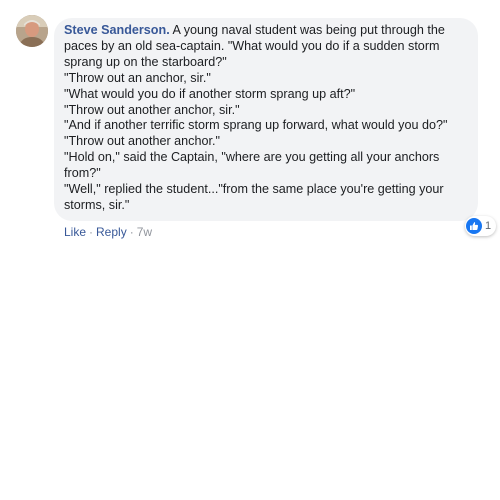 The width and height of the screenshot is (500, 500). What do you see at coordinates (488, 226) in the screenshot?
I see `reaction-count: 1` at bounding box center [488, 226].